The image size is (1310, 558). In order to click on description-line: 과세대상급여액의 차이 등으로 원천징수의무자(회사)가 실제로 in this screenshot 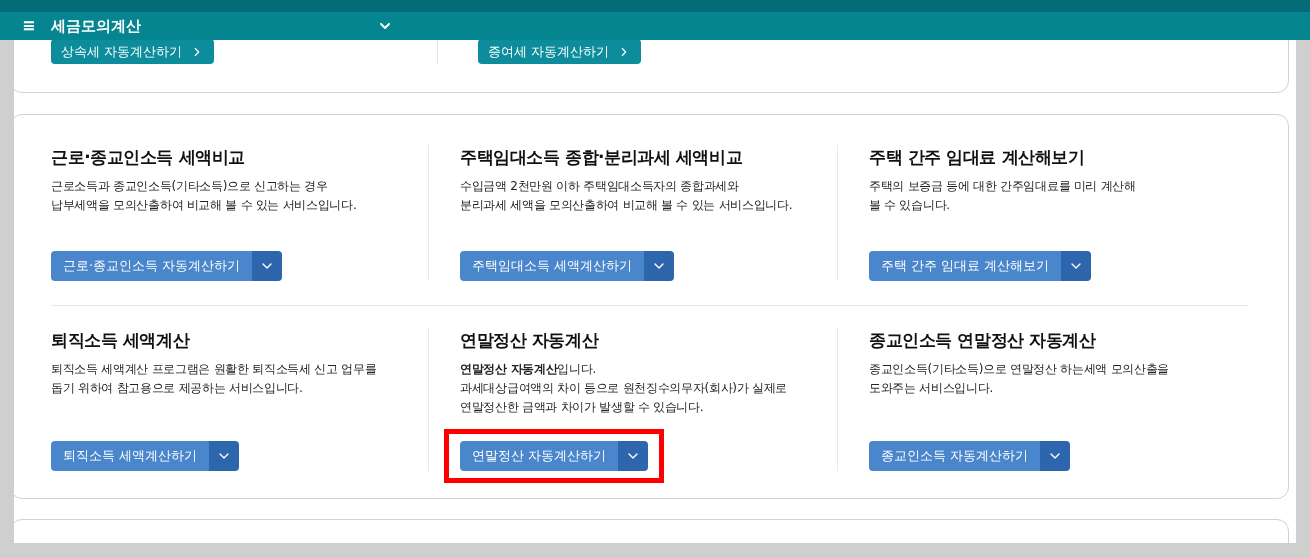, I will do `click(624, 388)`.